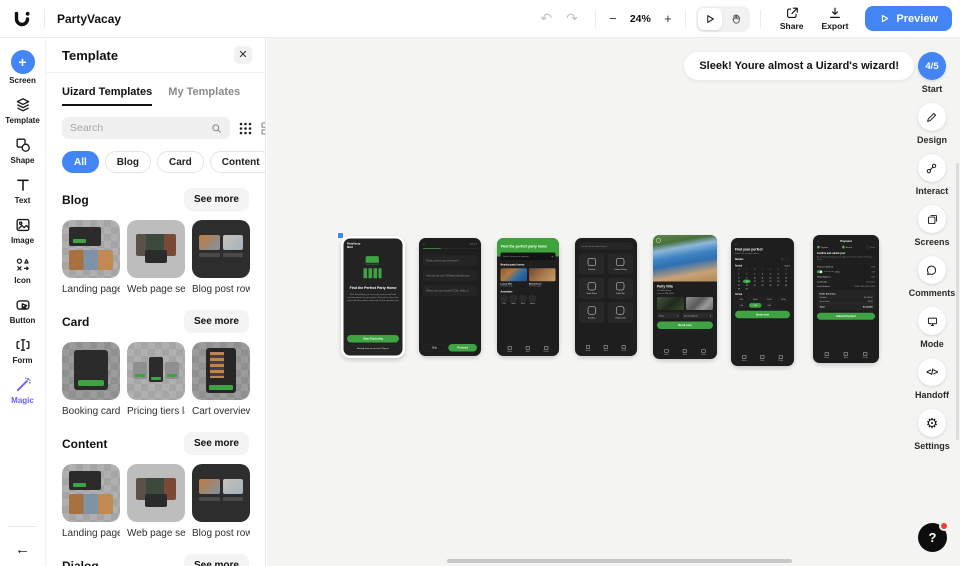 The height and width of the screenshot is (566, 960). Describe the element at coordinates (747, 269) in the screenshot. I see `mock-day-header: T` at that location.